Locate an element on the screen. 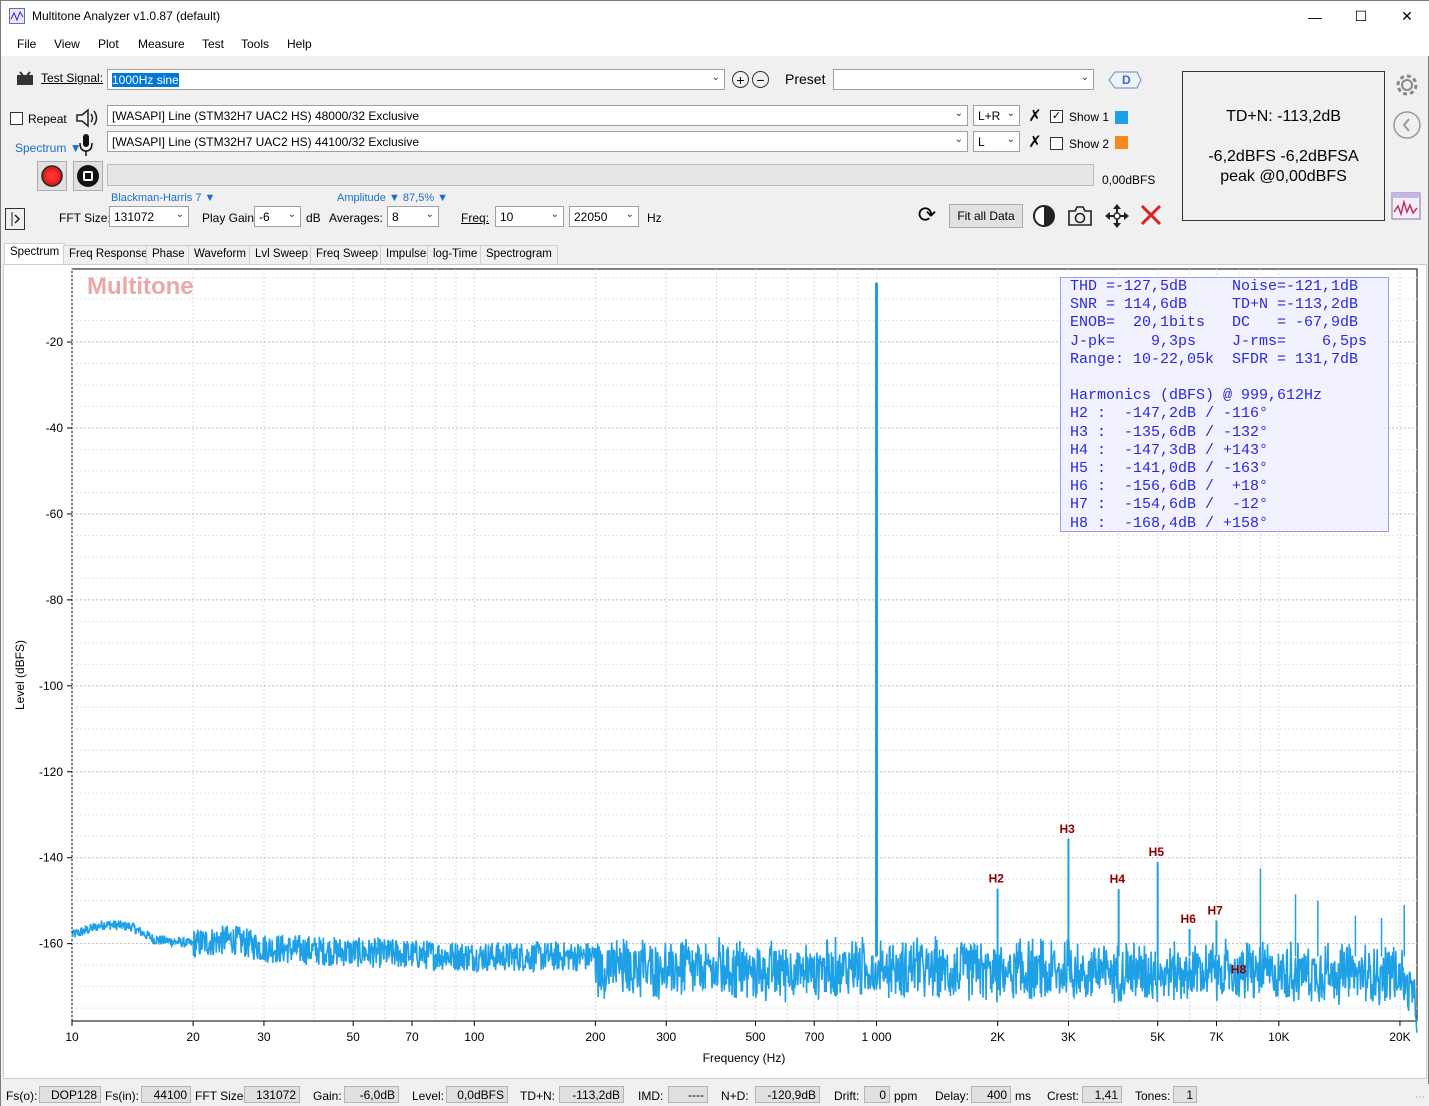 The image size is (1429, 1106). tab-freq-response: Freq Response is located at coordinates (108, 254).